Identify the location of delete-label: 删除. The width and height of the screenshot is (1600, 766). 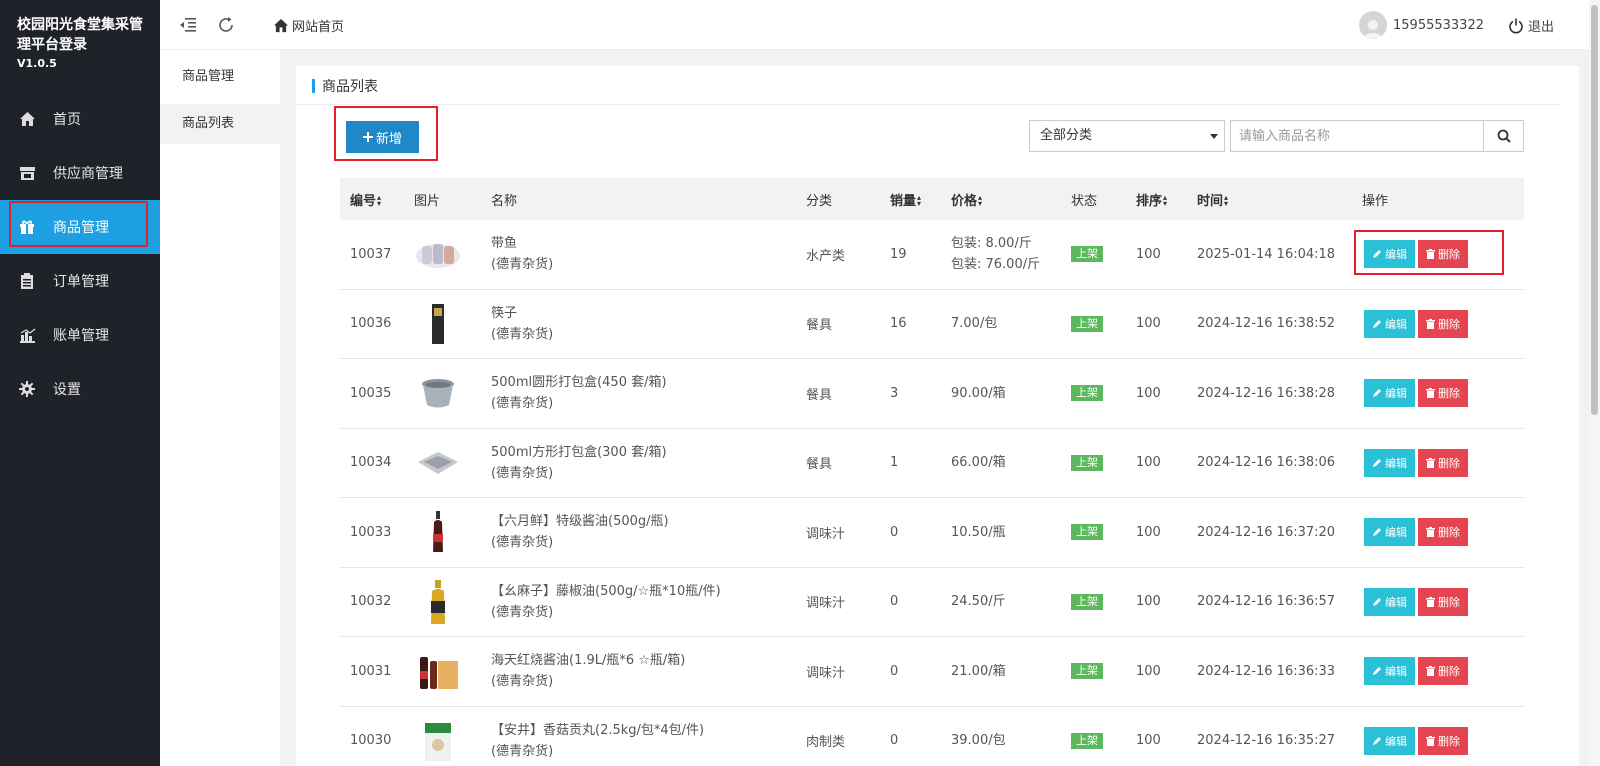
(1449, 602).